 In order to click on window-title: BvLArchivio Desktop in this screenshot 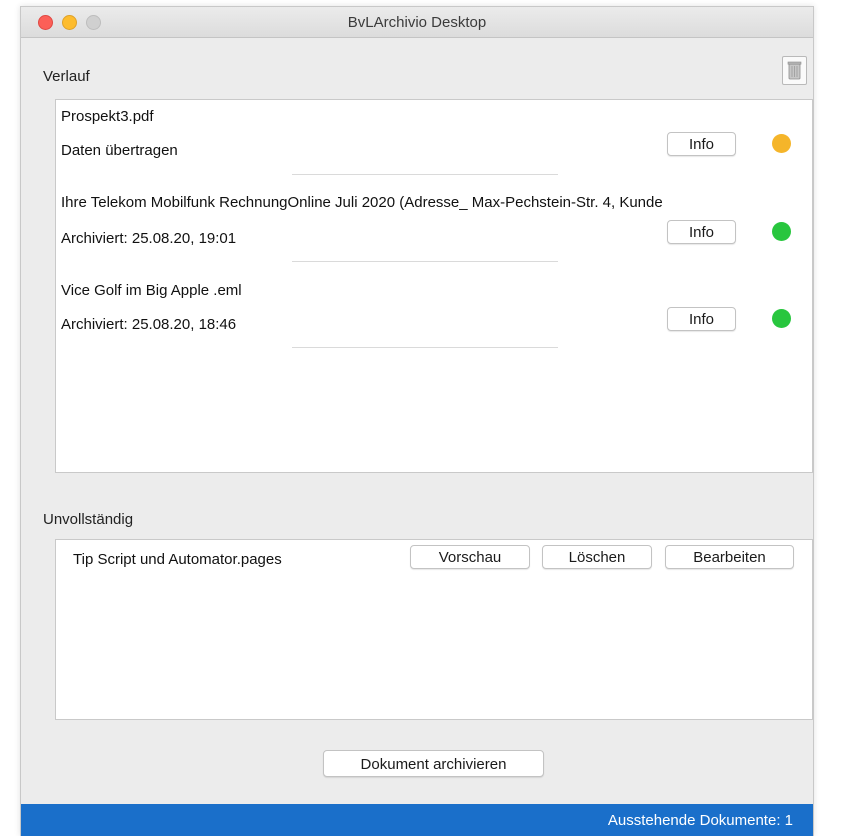, I will do `click(417, 22)`.